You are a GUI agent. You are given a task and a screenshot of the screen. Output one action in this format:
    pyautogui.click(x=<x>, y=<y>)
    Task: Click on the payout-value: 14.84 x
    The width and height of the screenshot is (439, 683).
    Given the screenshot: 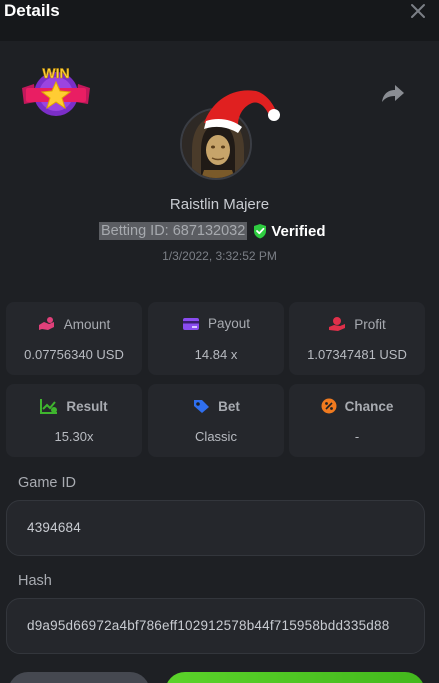 What is the action you would take?
    pyautogui.click(x=216, y=354)
    